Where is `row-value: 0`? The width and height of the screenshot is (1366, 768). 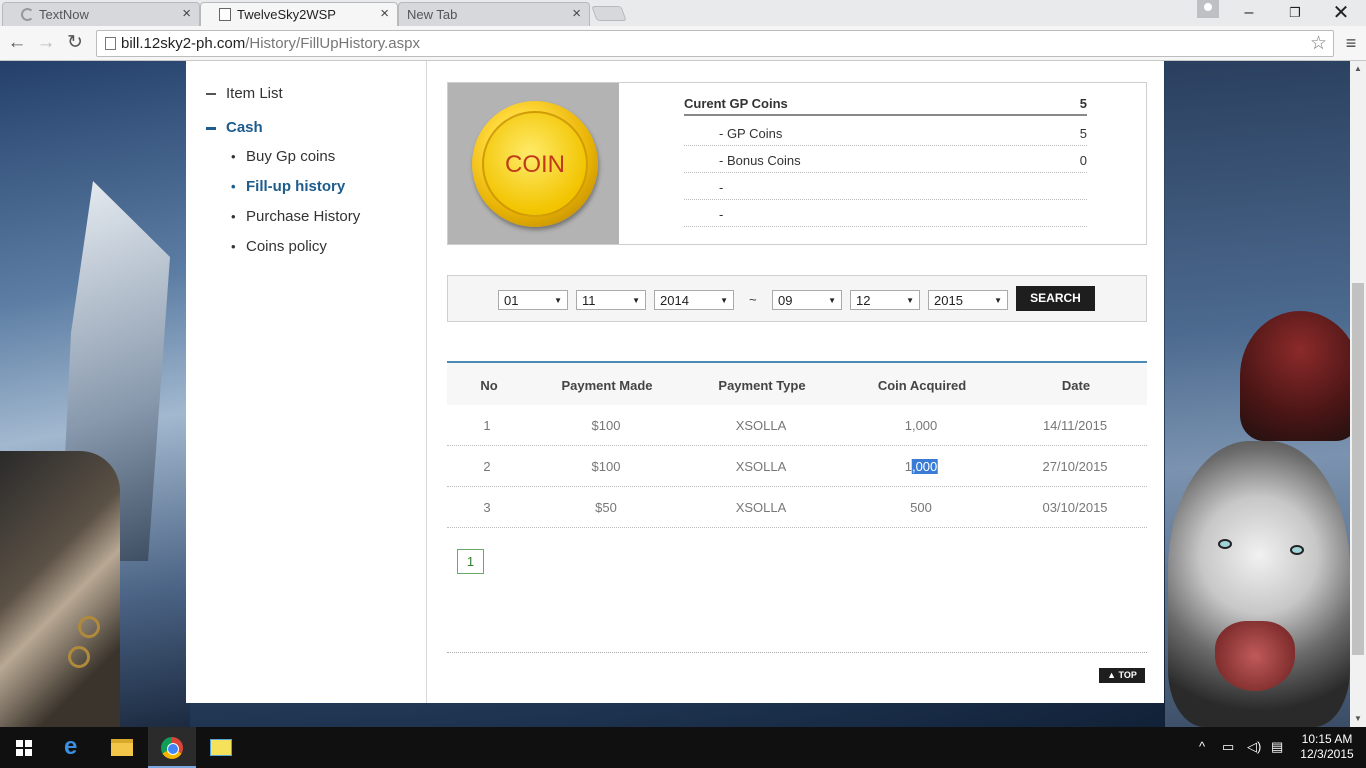 row-value: 0 is located at coordinates (1083, 160).